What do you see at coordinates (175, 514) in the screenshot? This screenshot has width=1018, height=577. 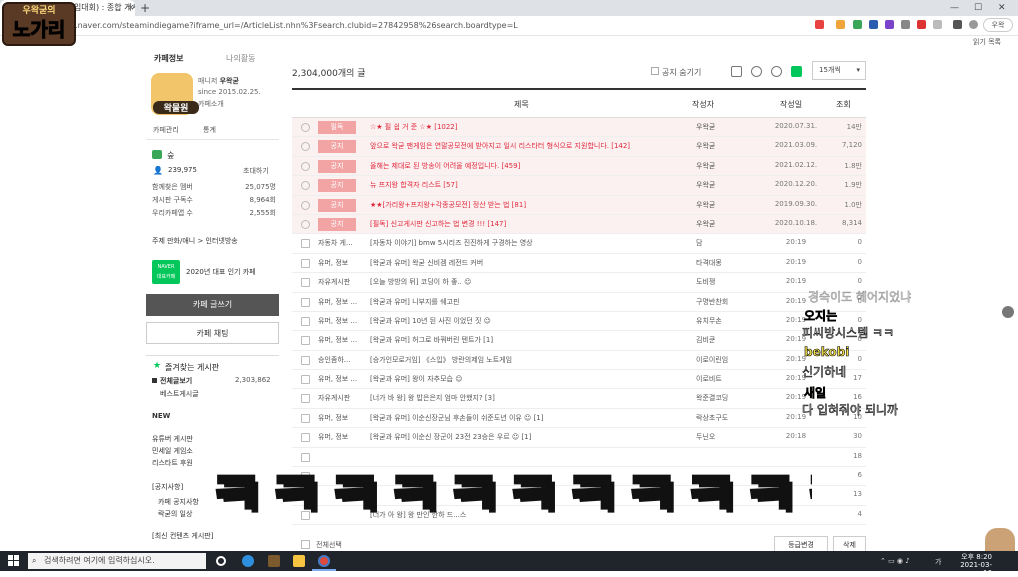 I see `board-link: 락굳의 일상` at bounding box center [175, 514].